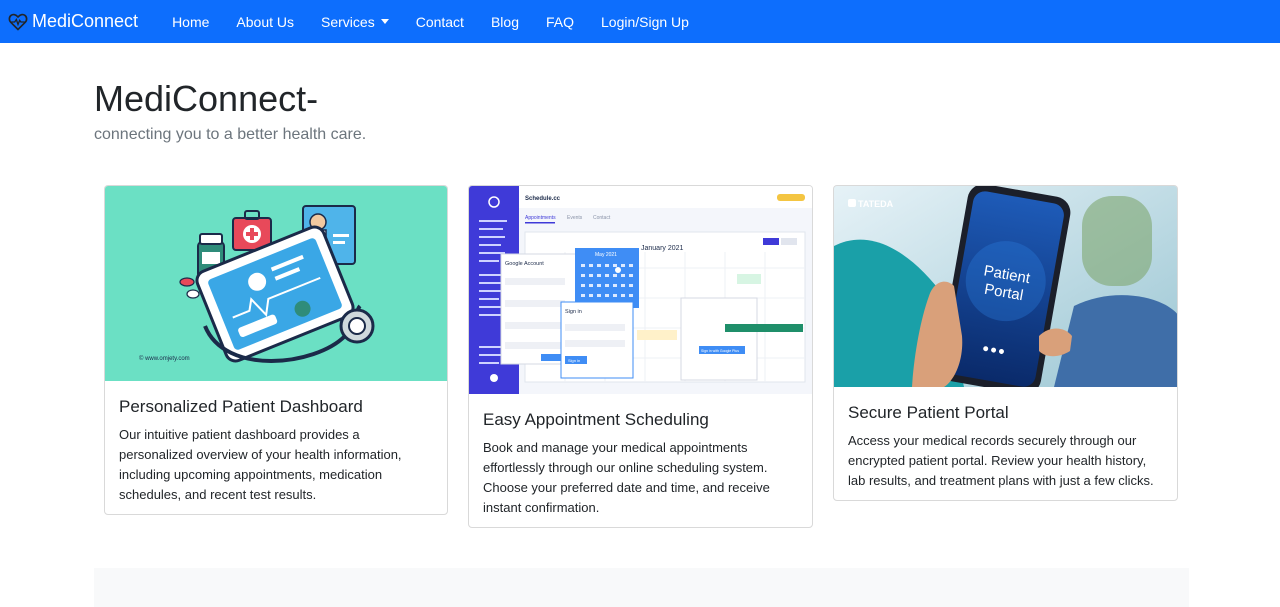 The image size is (1280, 607). What do you see at coordinates (524, 264) in the screenshot?
I see `google-account-title: Google Account` at bounding box center [524, 264].